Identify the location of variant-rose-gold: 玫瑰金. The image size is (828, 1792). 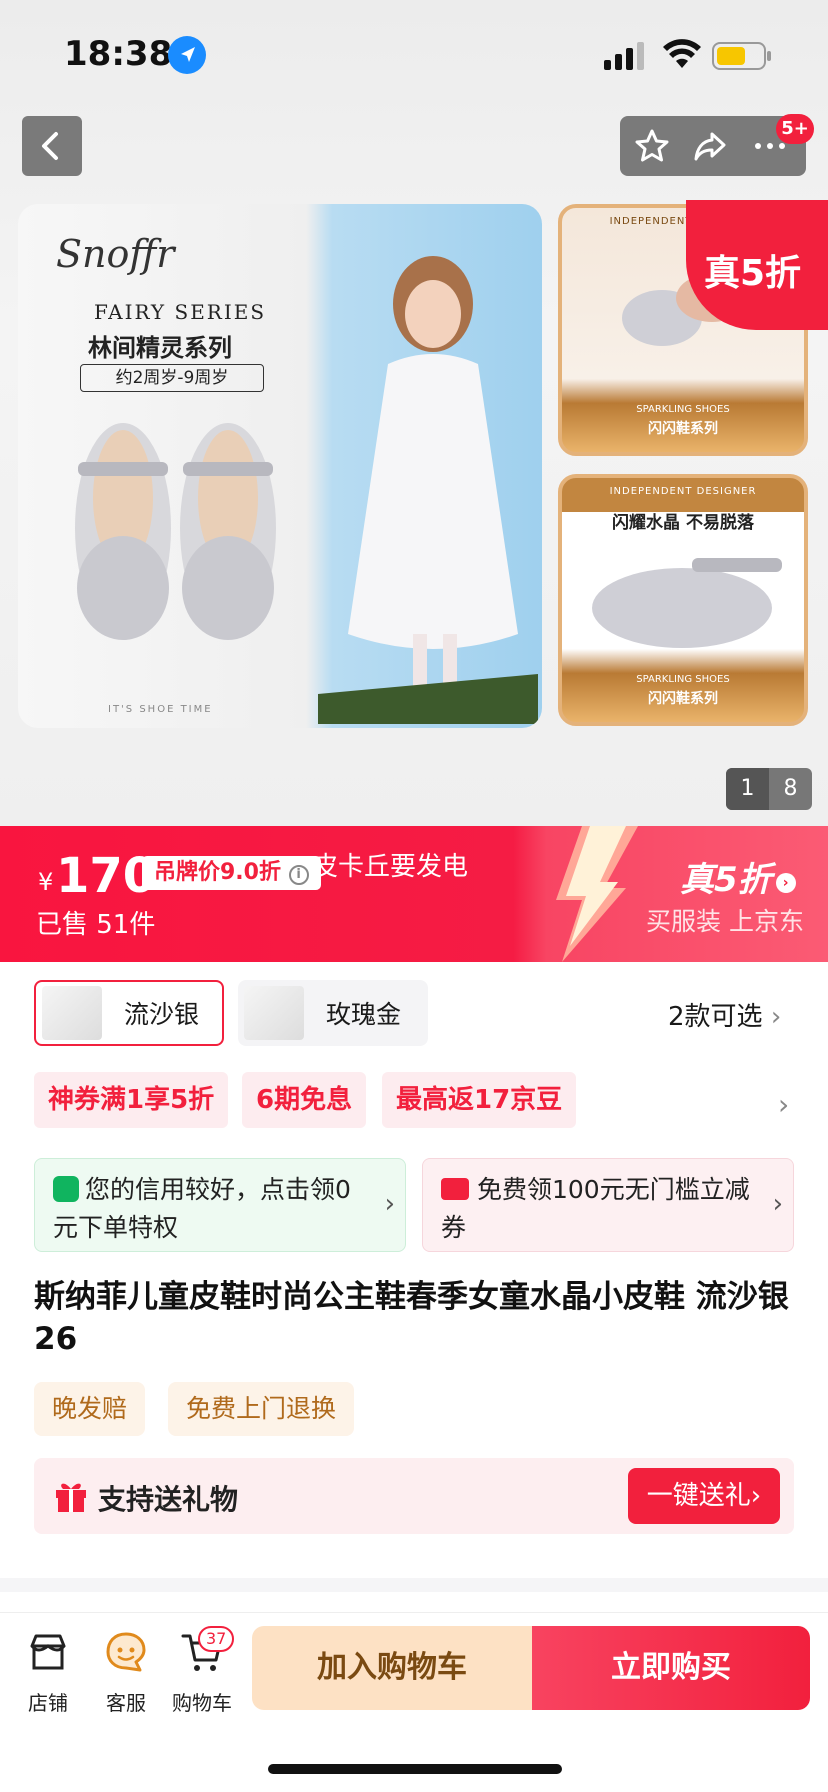
(333, 1013).